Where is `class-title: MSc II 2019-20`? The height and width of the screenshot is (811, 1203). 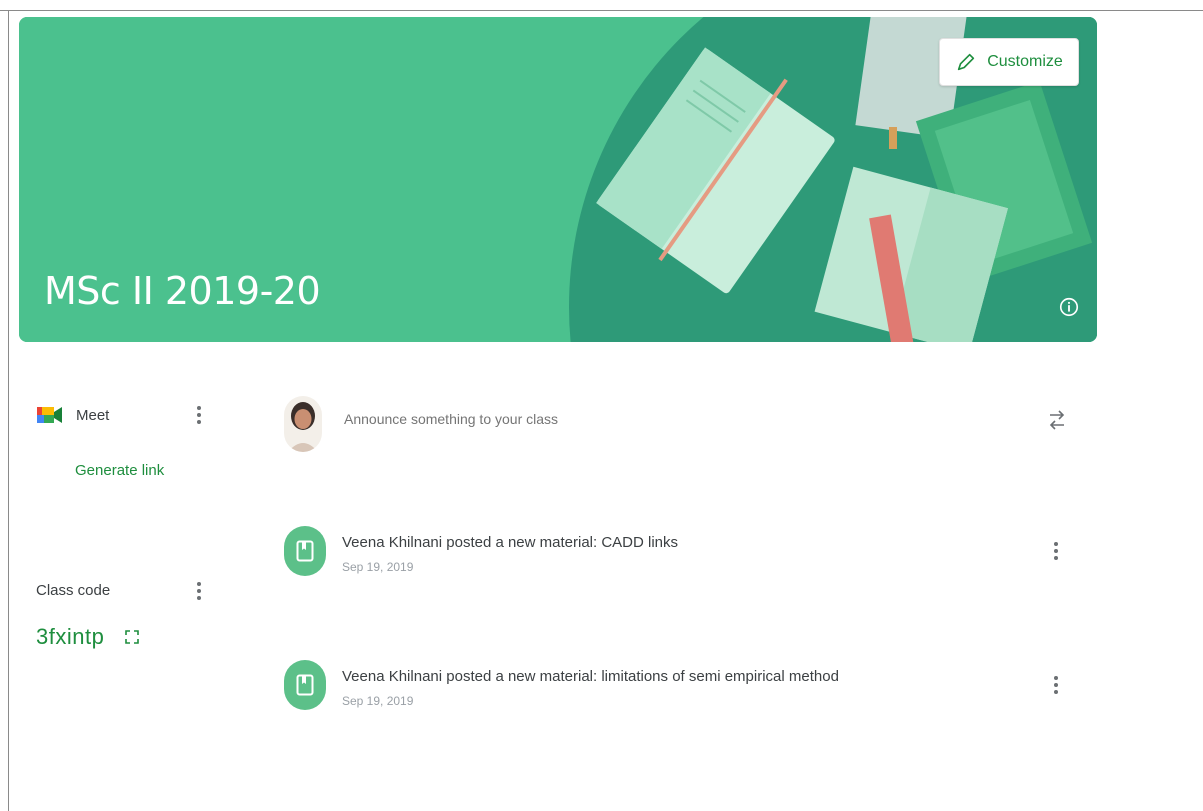 class-title: MSc II 2019-20 is located at coordinates (182, 291).